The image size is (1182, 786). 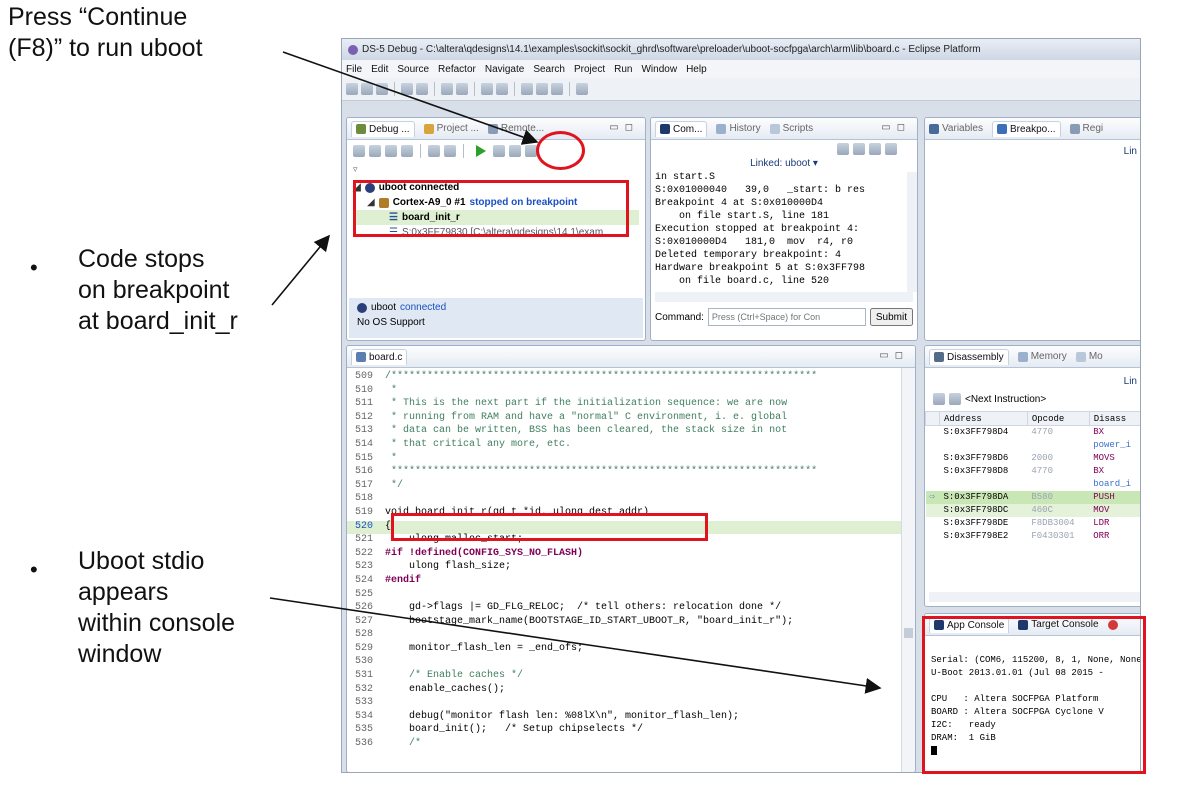 What do you see at coordinates (1042, 356) in the screenshot?
I see `tab-memory: Memory` at bounding box center [1042, 356].